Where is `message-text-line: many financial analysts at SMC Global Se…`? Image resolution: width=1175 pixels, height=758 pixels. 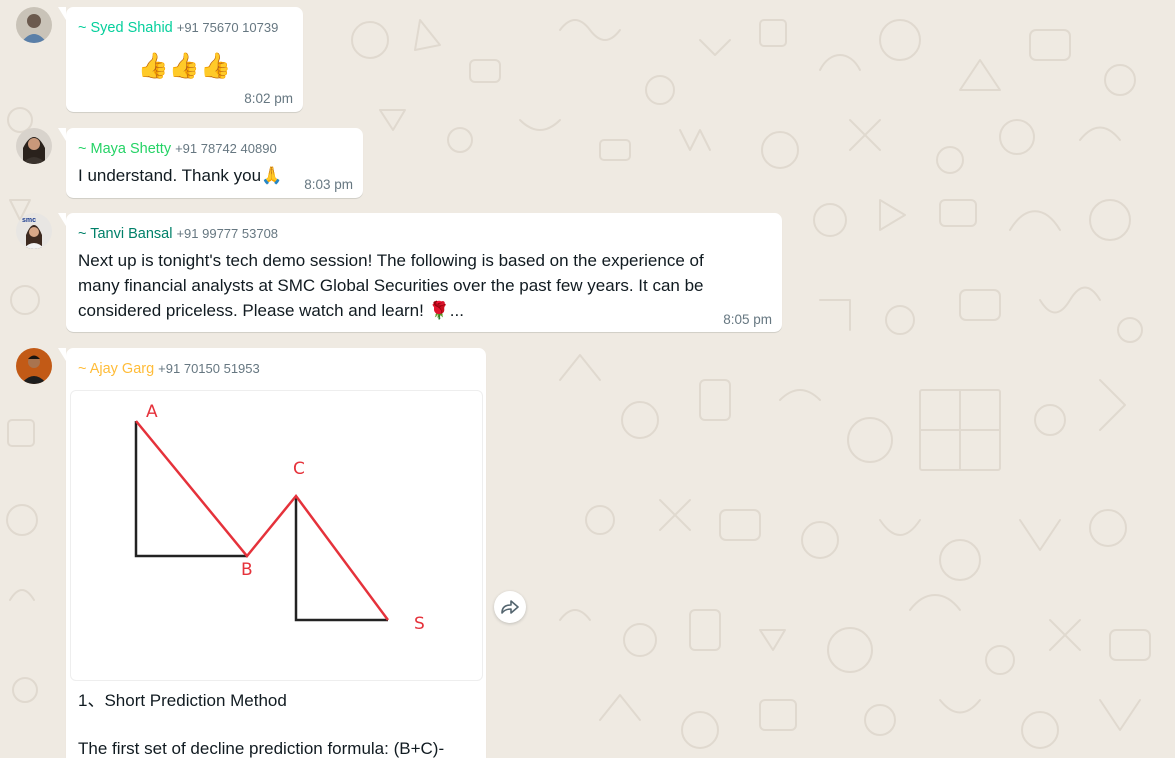
message-text-line: many financial analysts at SMC Global Se… is located at coordinates (391, 285).